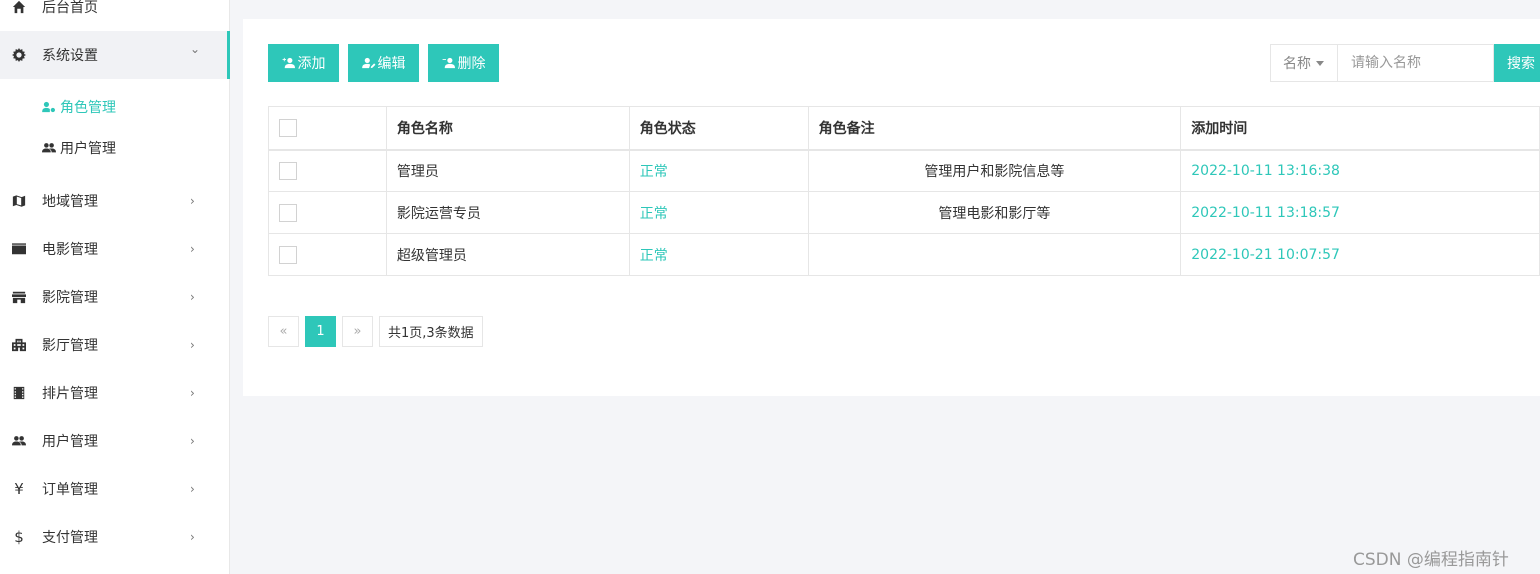 Image resolution: width=1540 pixels, height=574 pixels. Describe the element at coordinates (114, 345) in the screenshot. I see `sidebar-item-hall: 影厅管理 ›` at that location.